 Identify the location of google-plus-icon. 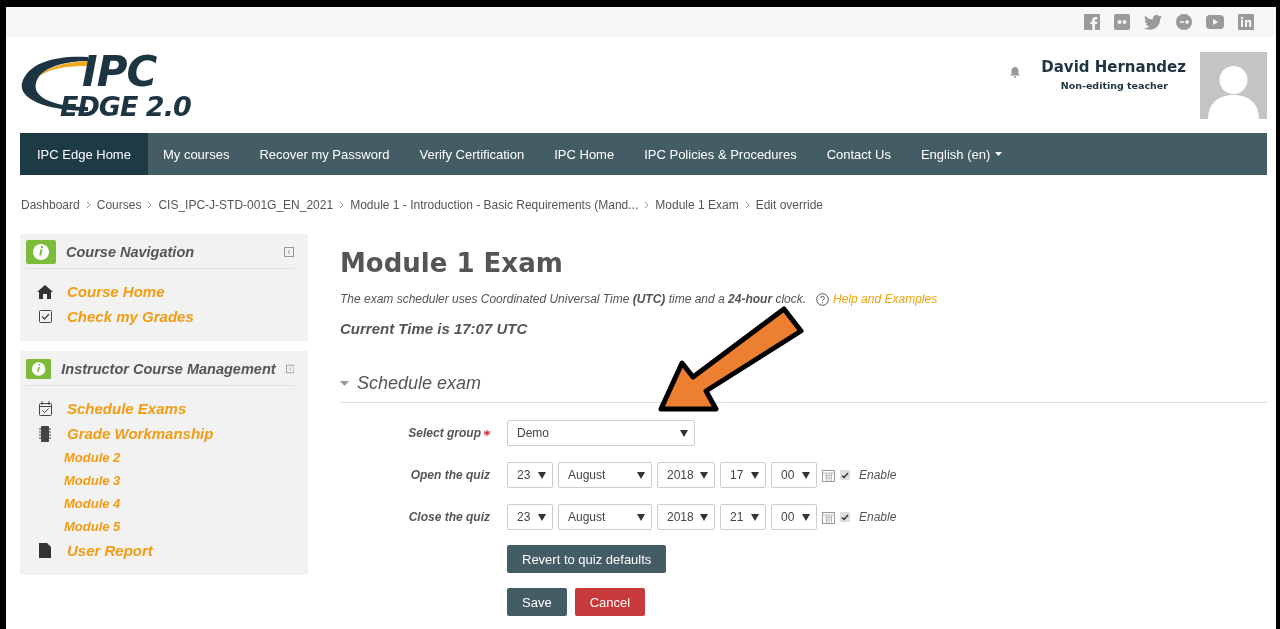
(1184, 22).